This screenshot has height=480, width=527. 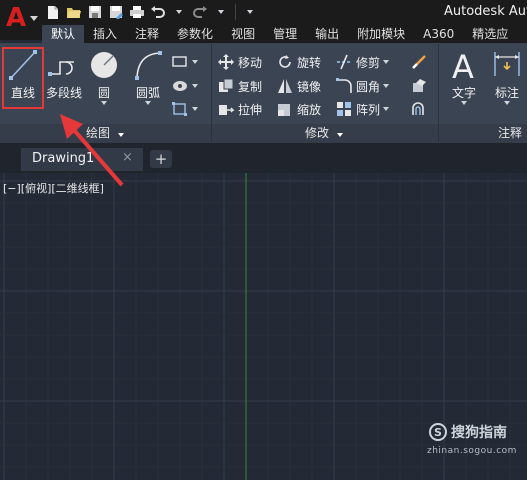 I want to click on highlight-box, so click(x=23, y=78).